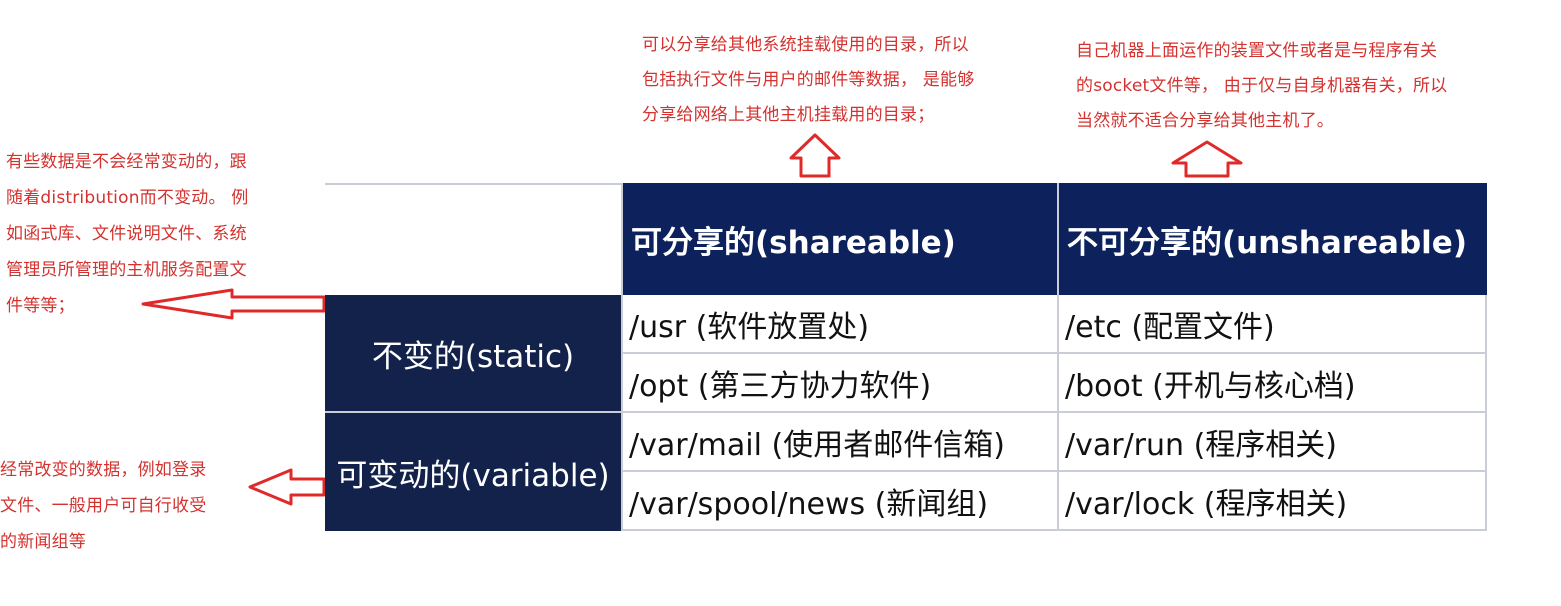 The width and height of the screenshot is (1561, 606). What do you see at coordinates (839, 324) in the screenshot?
I see `cell-usr: /usr (软件放置处)` at bounding box center [839, 324].